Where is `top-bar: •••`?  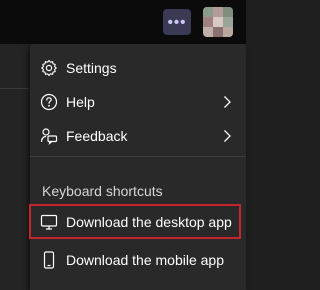
top-bar: ••• is located at coordinates (123, 22).